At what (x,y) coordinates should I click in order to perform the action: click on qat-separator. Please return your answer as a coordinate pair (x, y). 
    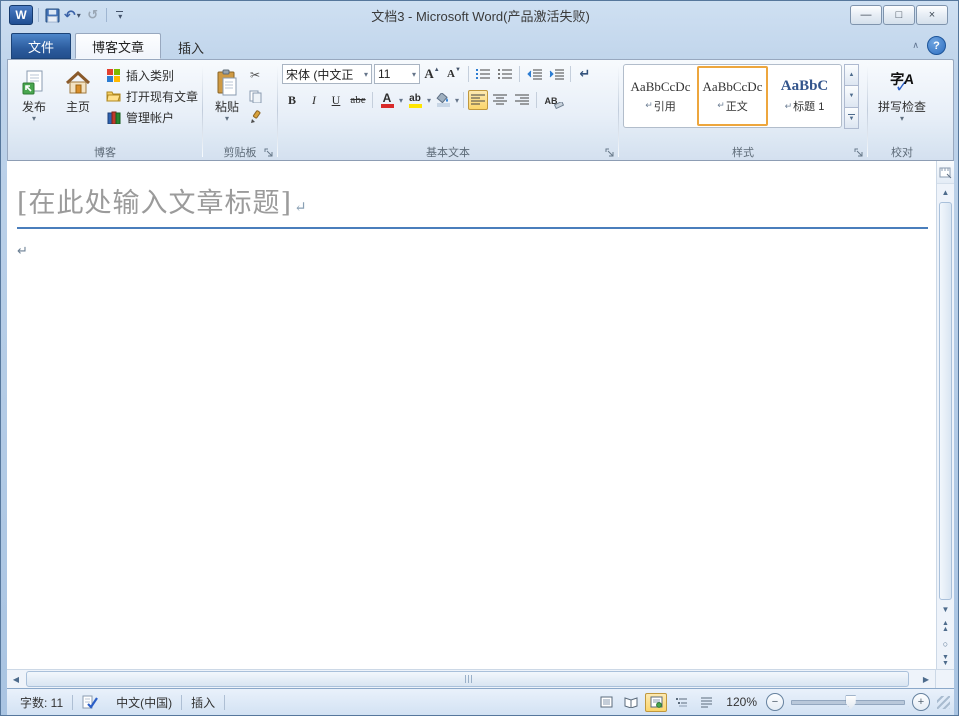
    Looking at the image, I should click on (38, 15).